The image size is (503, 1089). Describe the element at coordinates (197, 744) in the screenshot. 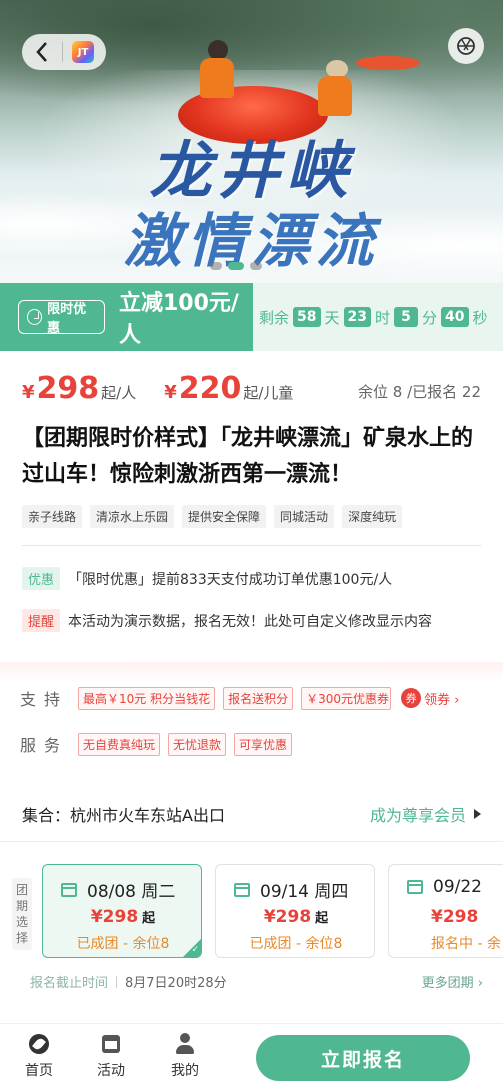

I see `service-tag: 无忧退款` at that location.